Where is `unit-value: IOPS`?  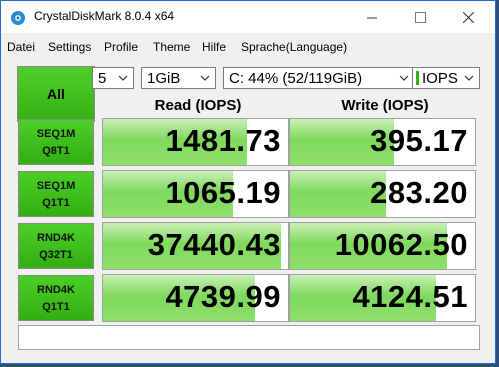 unit-value: IOPS is located at coordinates (440, 78).